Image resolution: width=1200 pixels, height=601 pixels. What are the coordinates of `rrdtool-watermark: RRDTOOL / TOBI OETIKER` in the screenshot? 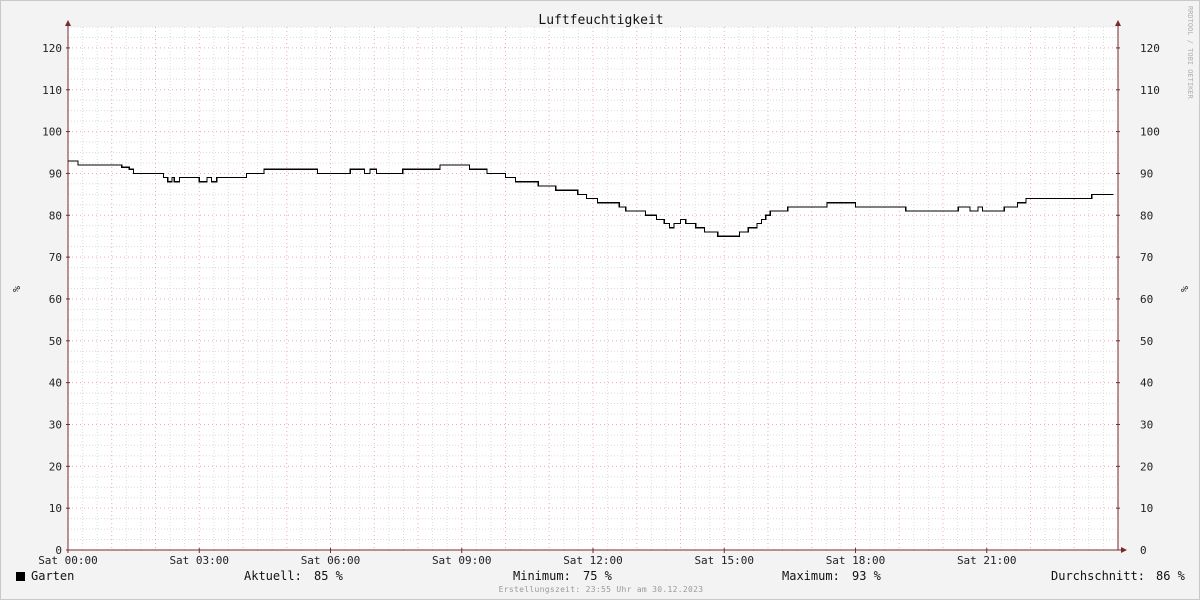 It's located at (1190, 53).